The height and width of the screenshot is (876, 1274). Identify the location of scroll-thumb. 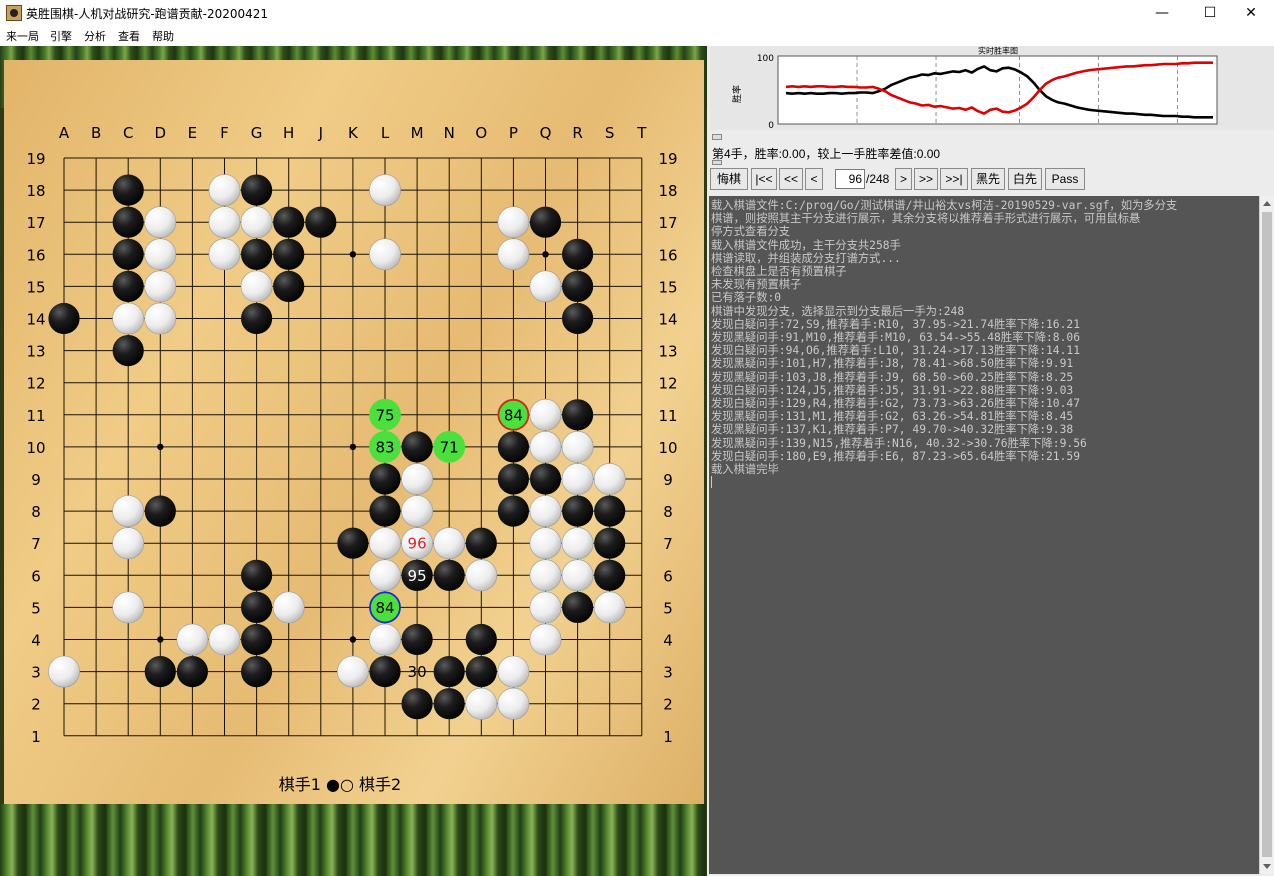
(1267, 534).